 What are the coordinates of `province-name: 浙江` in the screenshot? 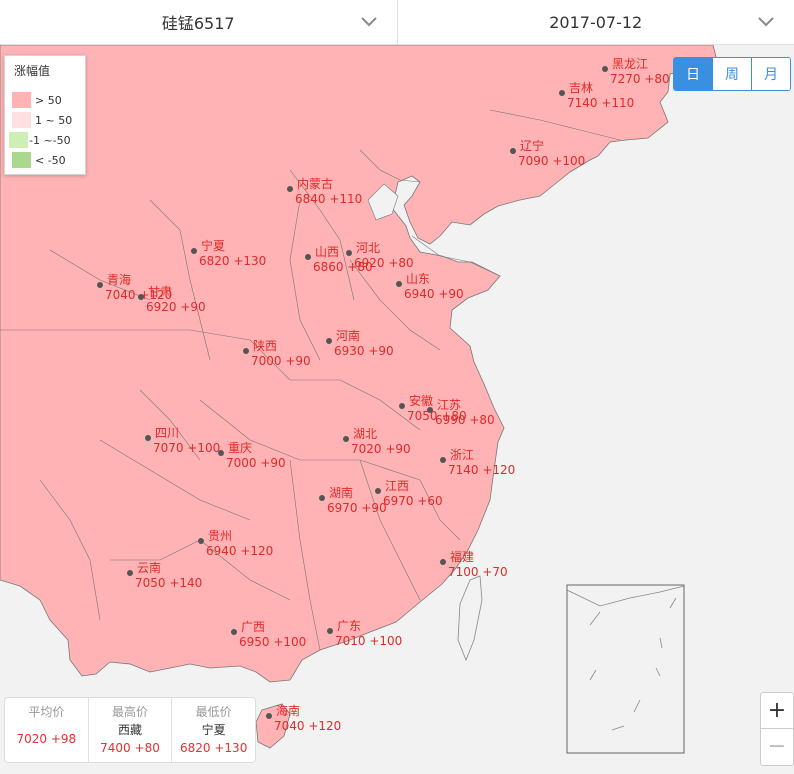 It's located at (462, 455).